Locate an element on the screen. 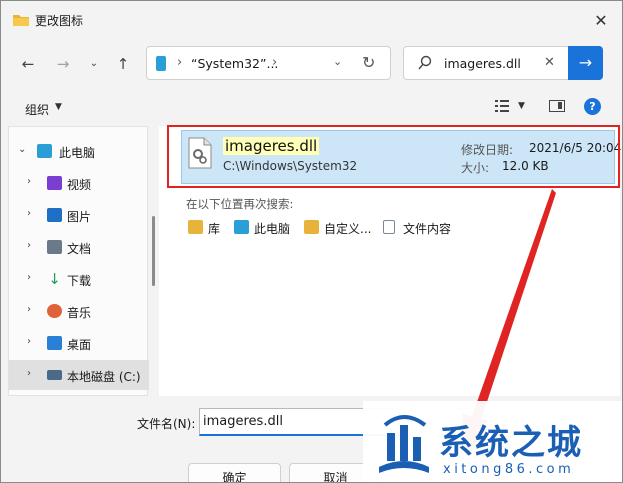  sidebar-item-label: 视频 is located at coordinates (79, 185).